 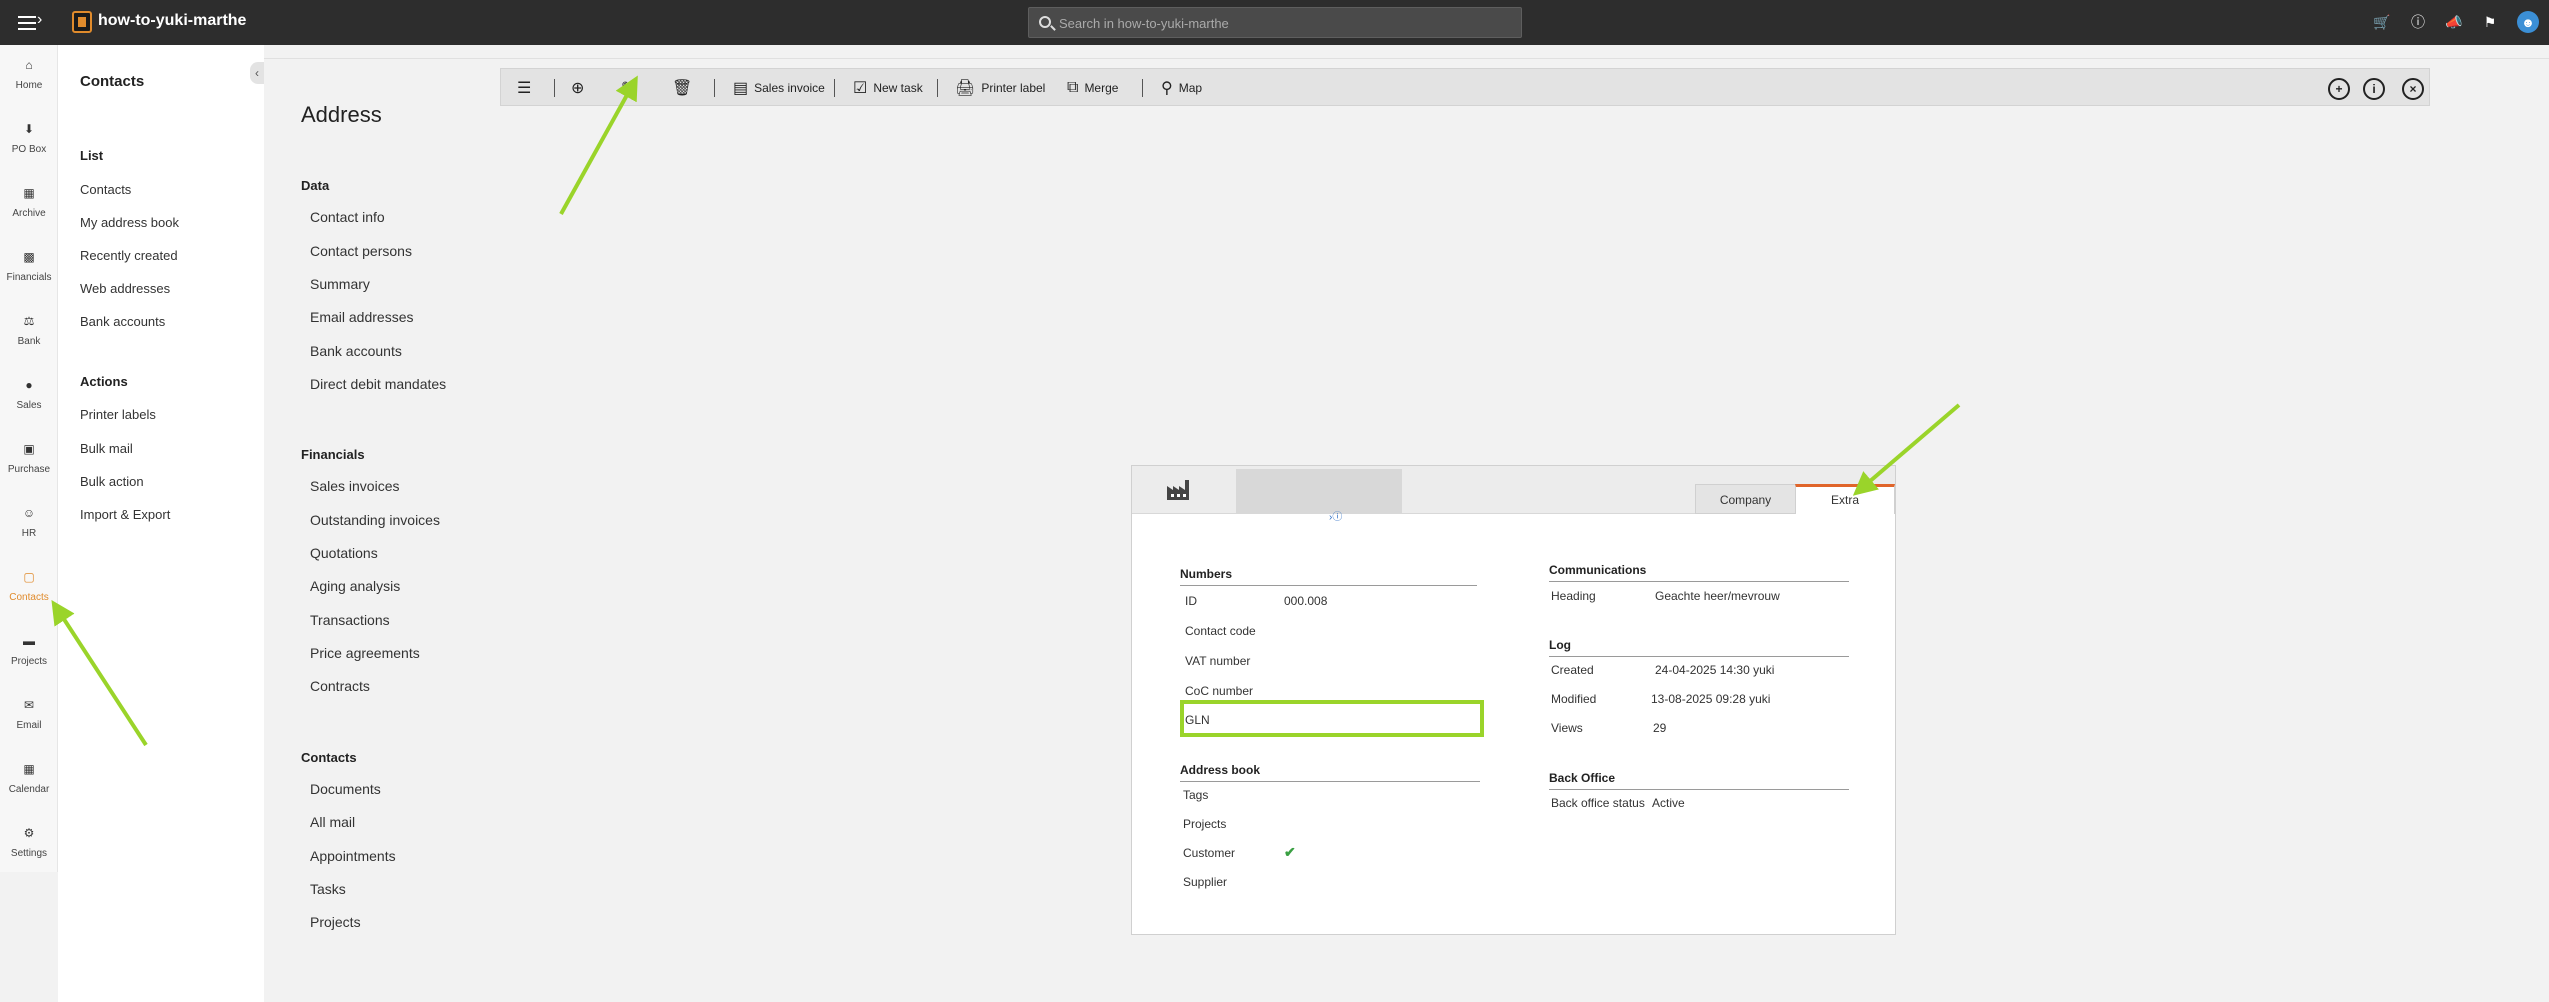 What do you see at coordinates (2413, 89) in the screenshot?
I see `close-button: ×` at bounding box center [2413, 89].